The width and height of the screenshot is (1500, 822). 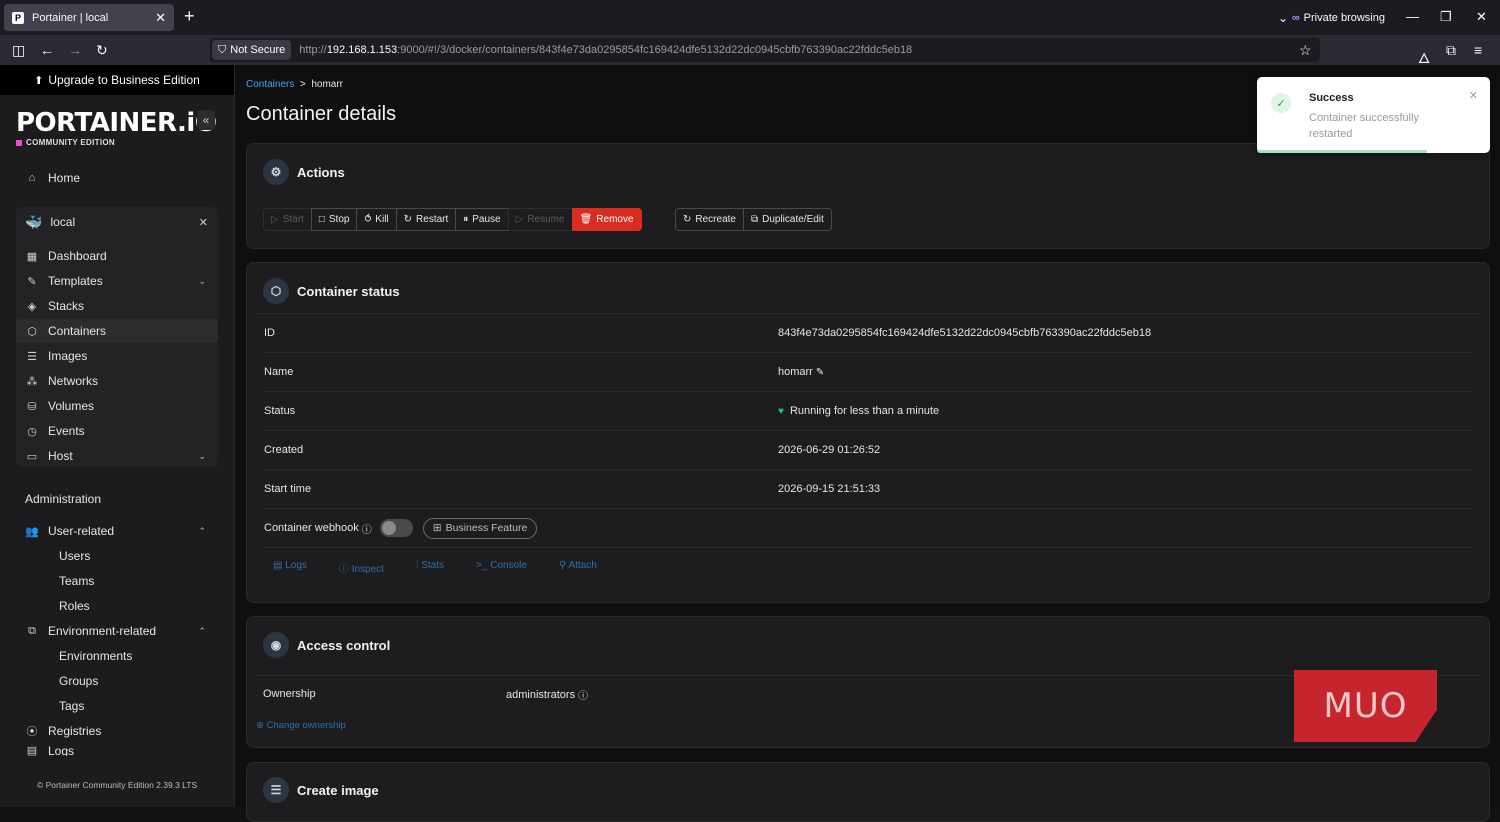 I want to click on heartbeat-icon: ♥, so click(x=781, y=411).